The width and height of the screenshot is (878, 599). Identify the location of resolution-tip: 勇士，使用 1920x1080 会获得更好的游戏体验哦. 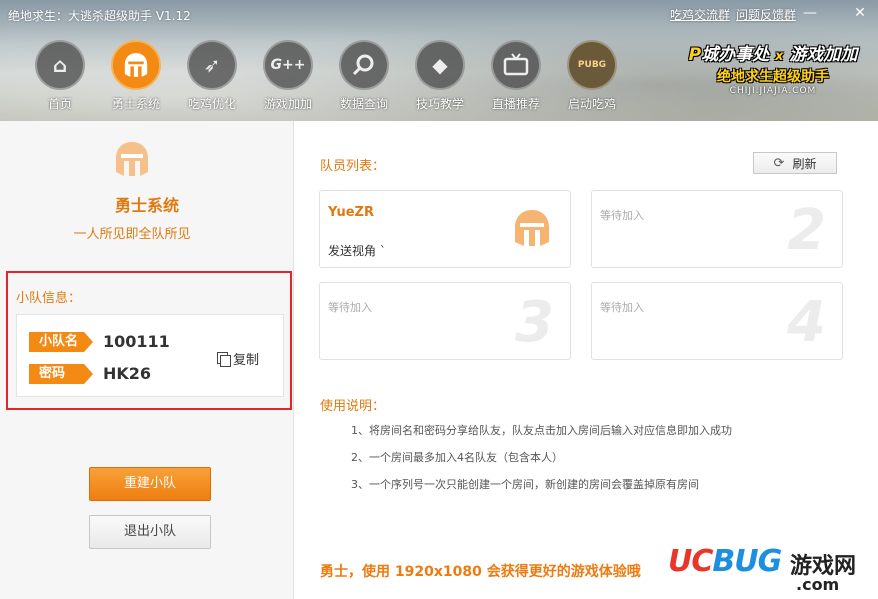
(480, 572).